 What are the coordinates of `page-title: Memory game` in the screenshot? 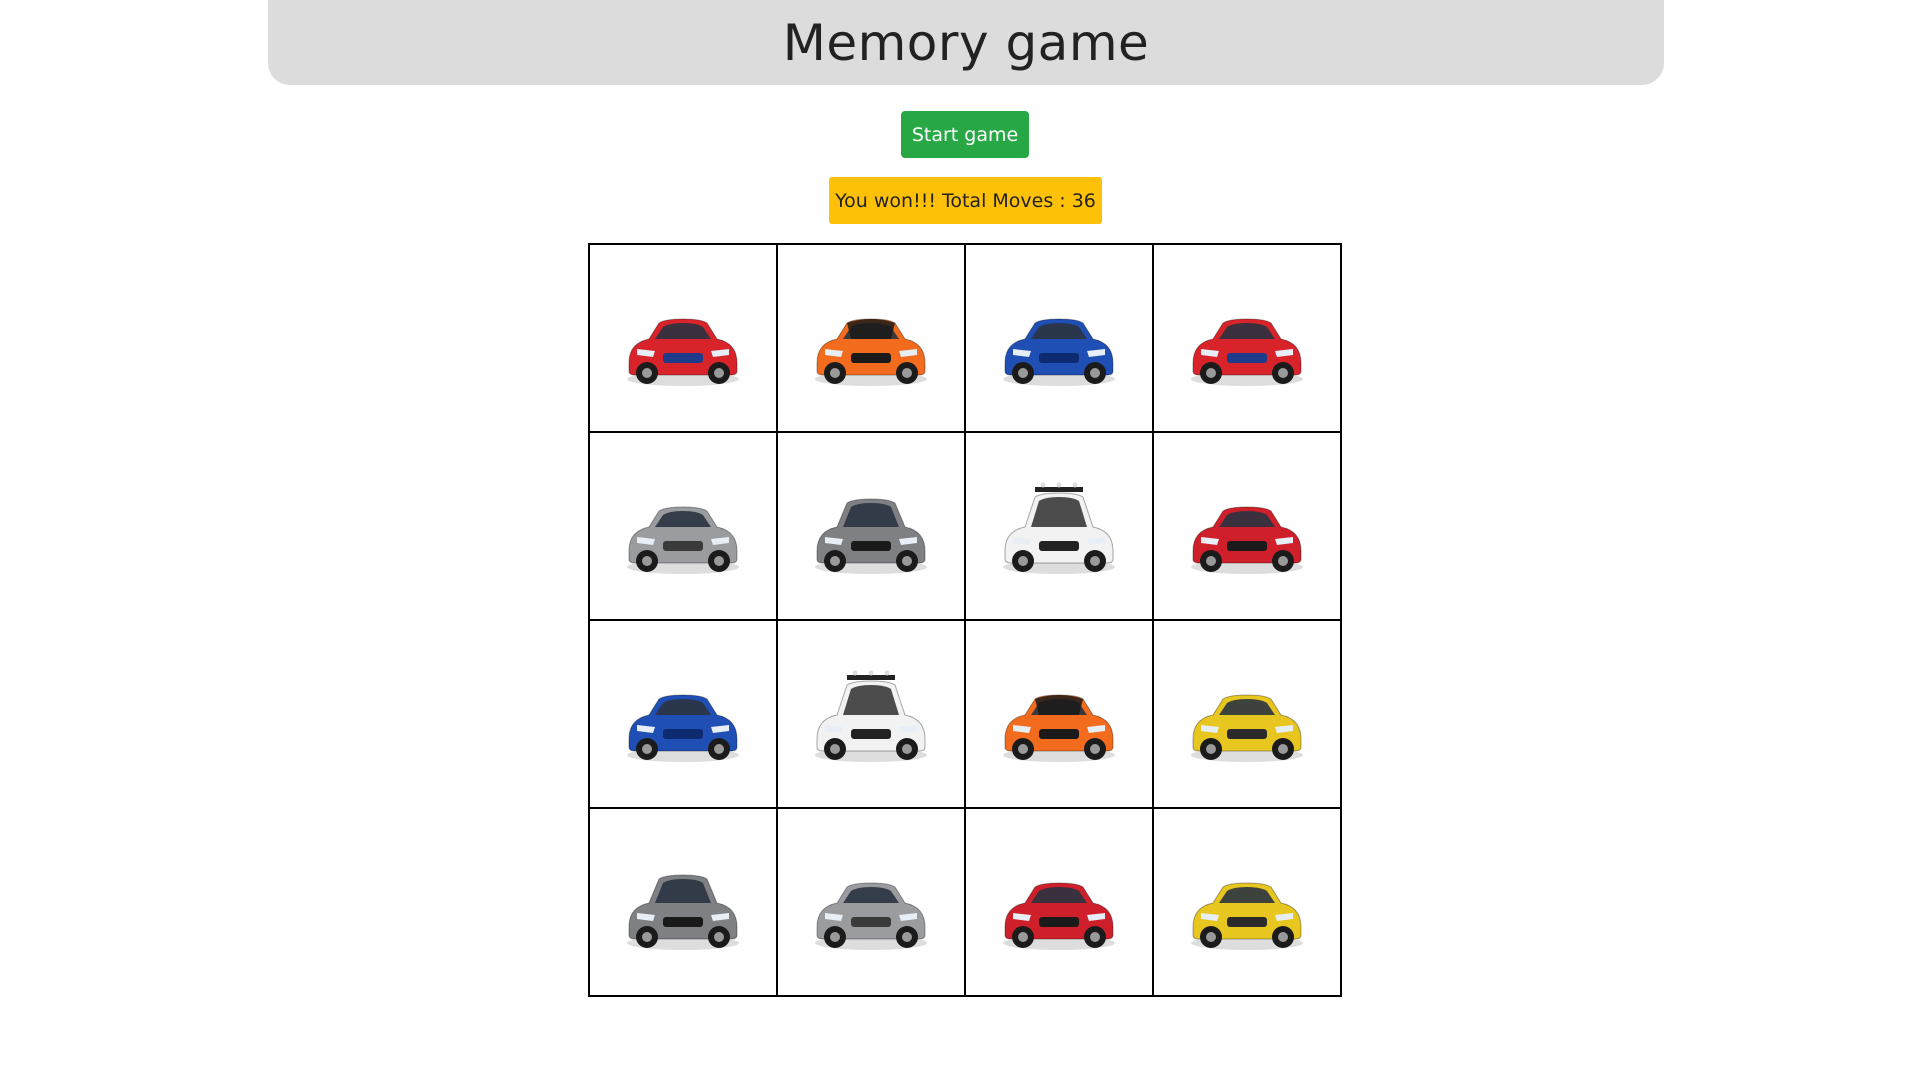 It's located at (966, 42).